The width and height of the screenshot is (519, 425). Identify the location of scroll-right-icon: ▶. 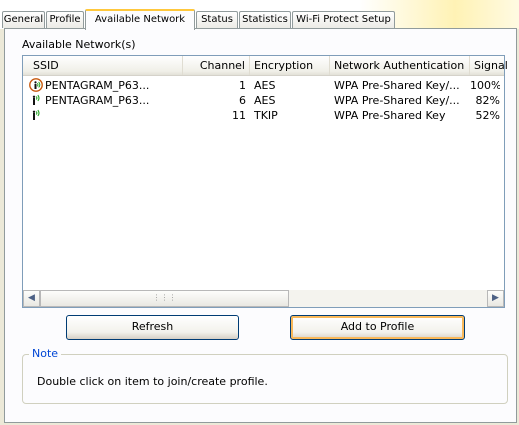
(495, 298).